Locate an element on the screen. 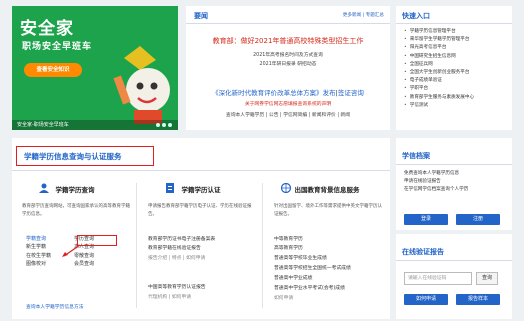  report-sample-button: 报告样本 is located at coordinates (478, 299).